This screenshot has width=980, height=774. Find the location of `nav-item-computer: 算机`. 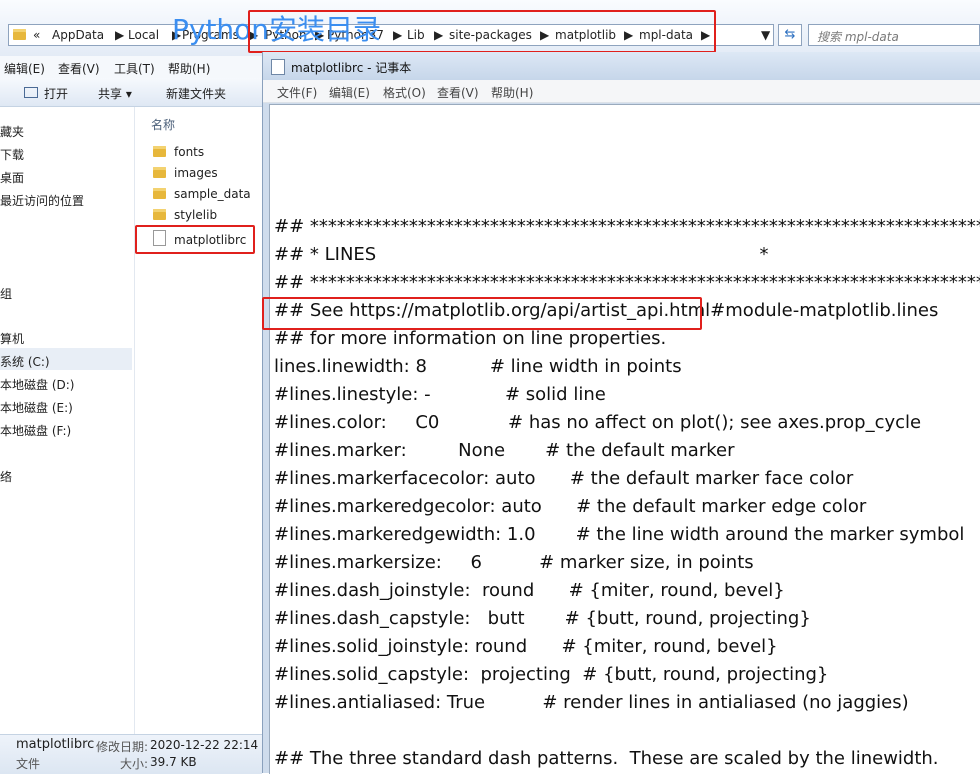

nav-item-computer: 算机 is located at coordinates (12, 338).